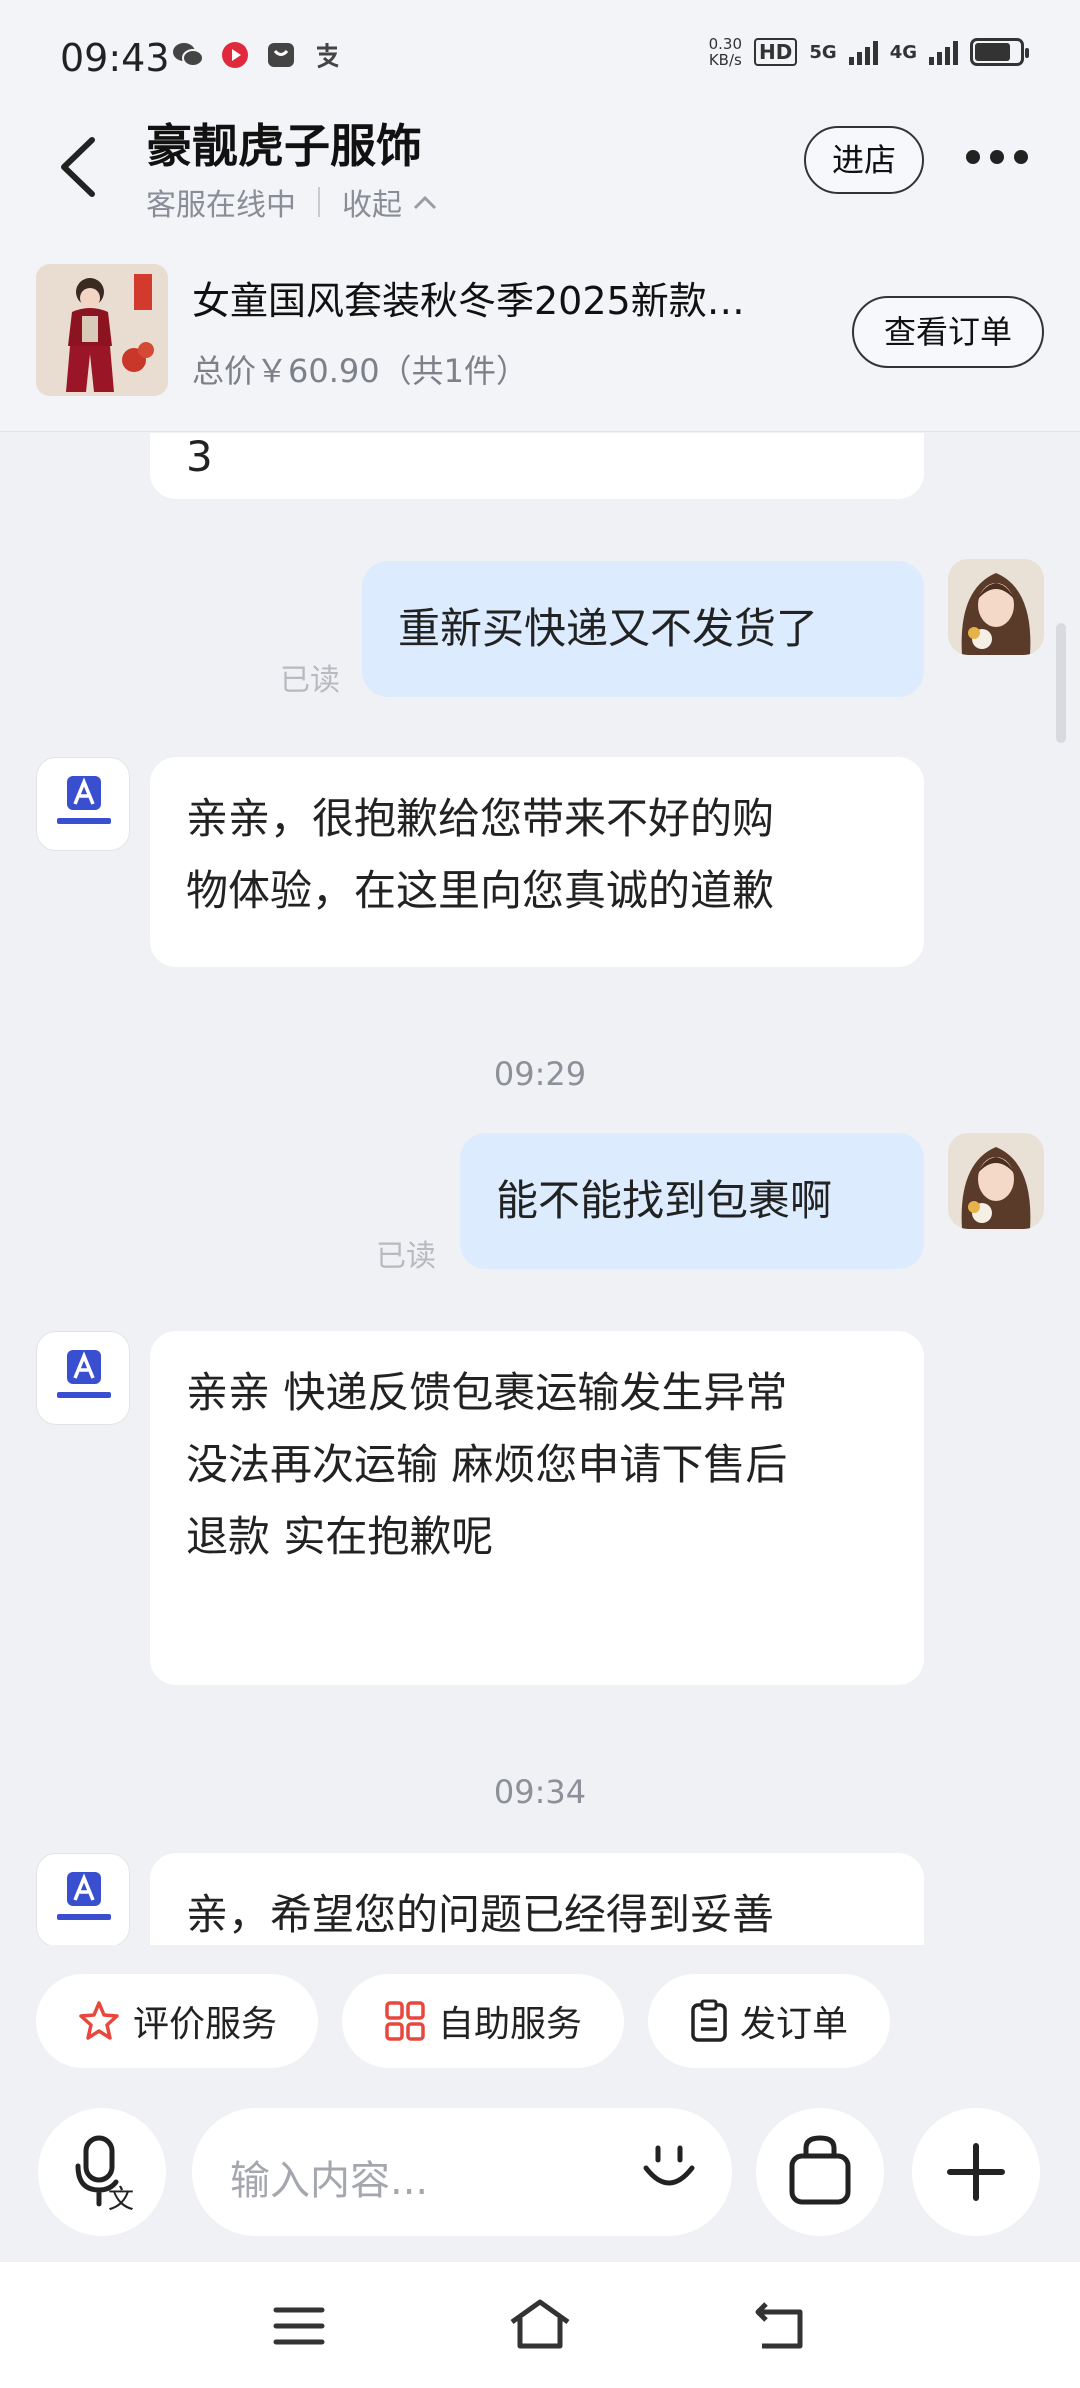 This screenshot has height=2388, width=1080. What do you see at coordinates (82, 167) in the screenshot?
I see `back-arrow-icon` at bounding box center [82, 167].